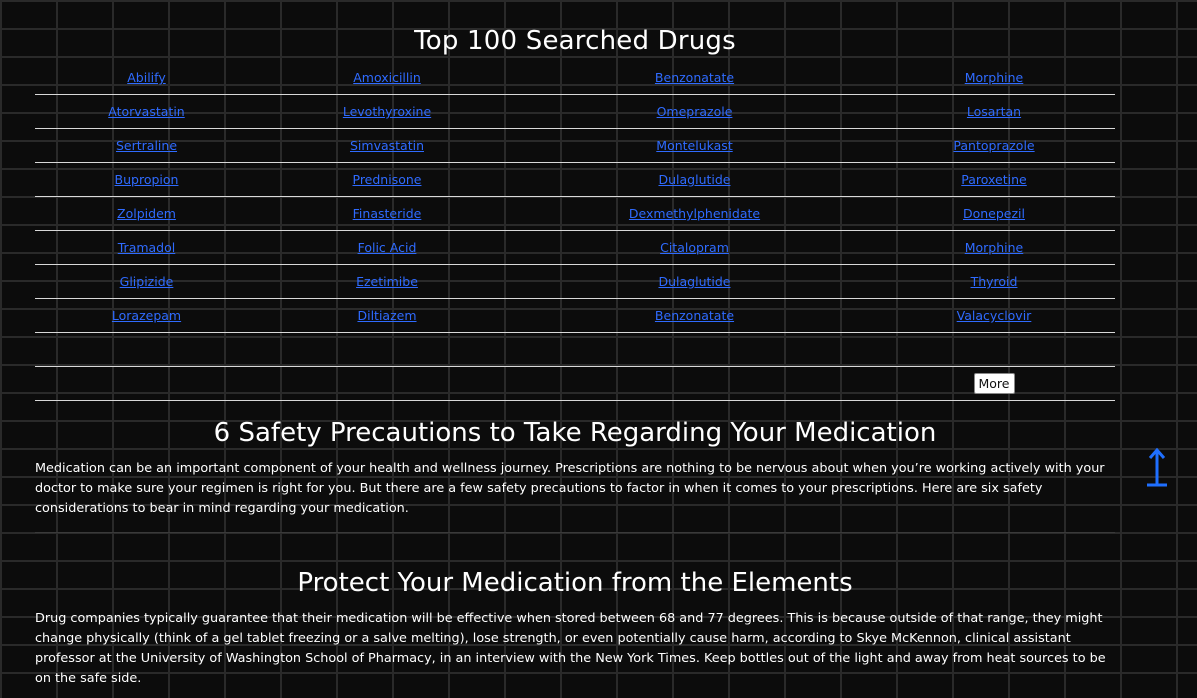 Image resolution: width=1197 pixels, height=698 pixels. I want to click on drug-link: Ezetimibe, so click(387, 281).